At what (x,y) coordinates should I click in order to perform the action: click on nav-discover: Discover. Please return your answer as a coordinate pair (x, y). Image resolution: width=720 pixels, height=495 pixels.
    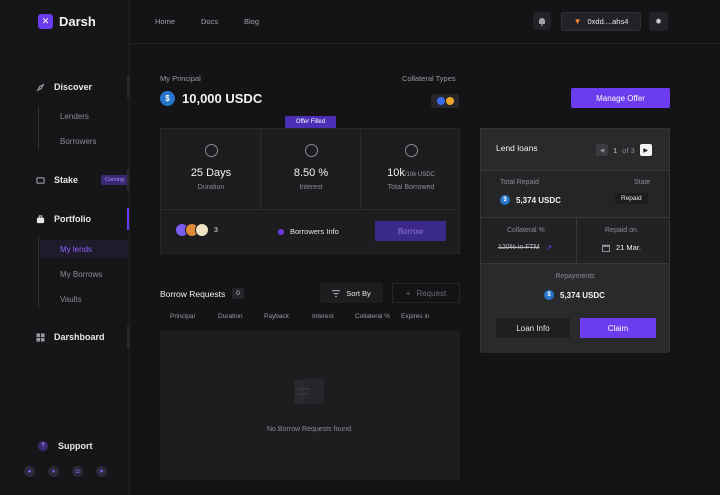
    Looking at the image, I should click on (64, 87).